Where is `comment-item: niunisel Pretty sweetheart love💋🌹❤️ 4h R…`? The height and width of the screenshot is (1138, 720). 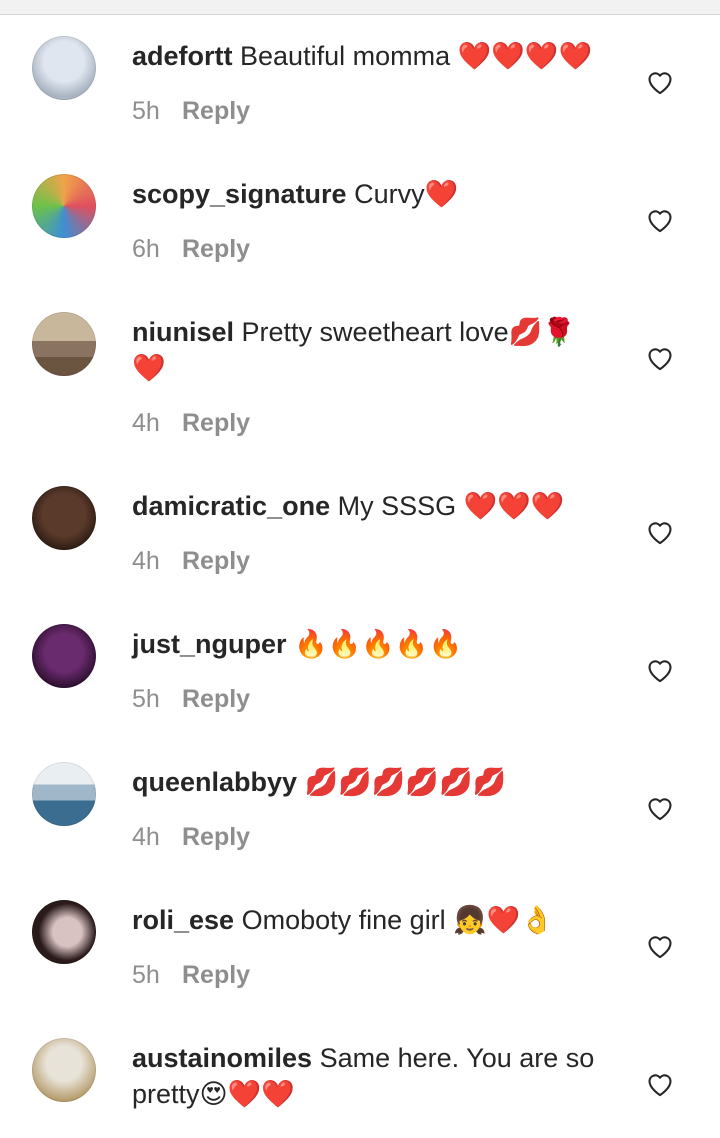 comment-item: niunisel Pretty sweetheart love💋🌹❤️ 4h R… is located at coordinates (360, 375).